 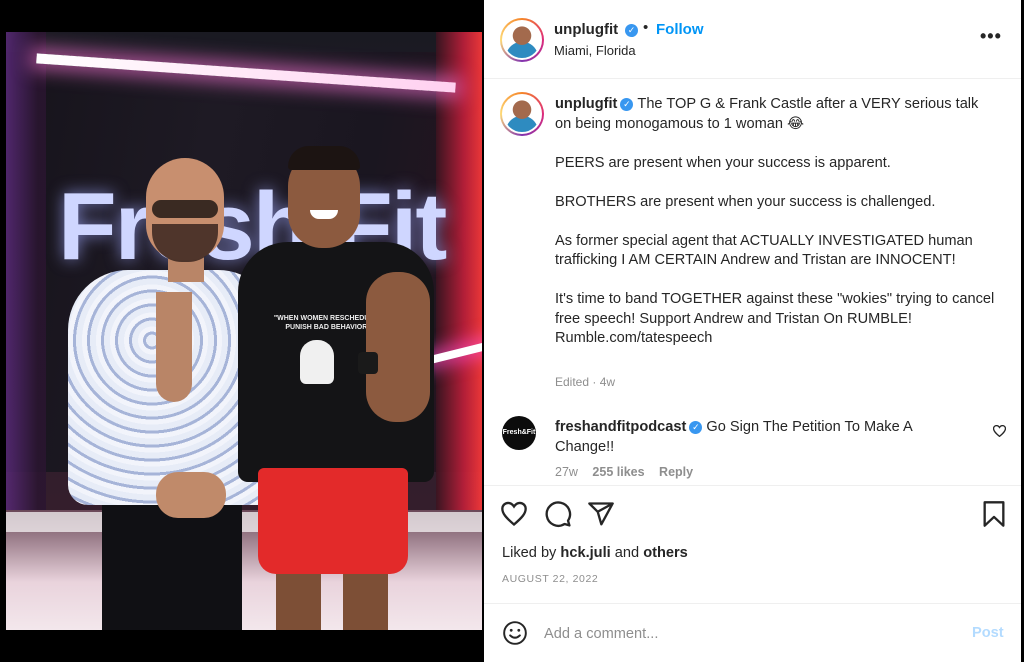 I want to click on caption-edited-time: Edited · 4w, so click(x=585, y=382).